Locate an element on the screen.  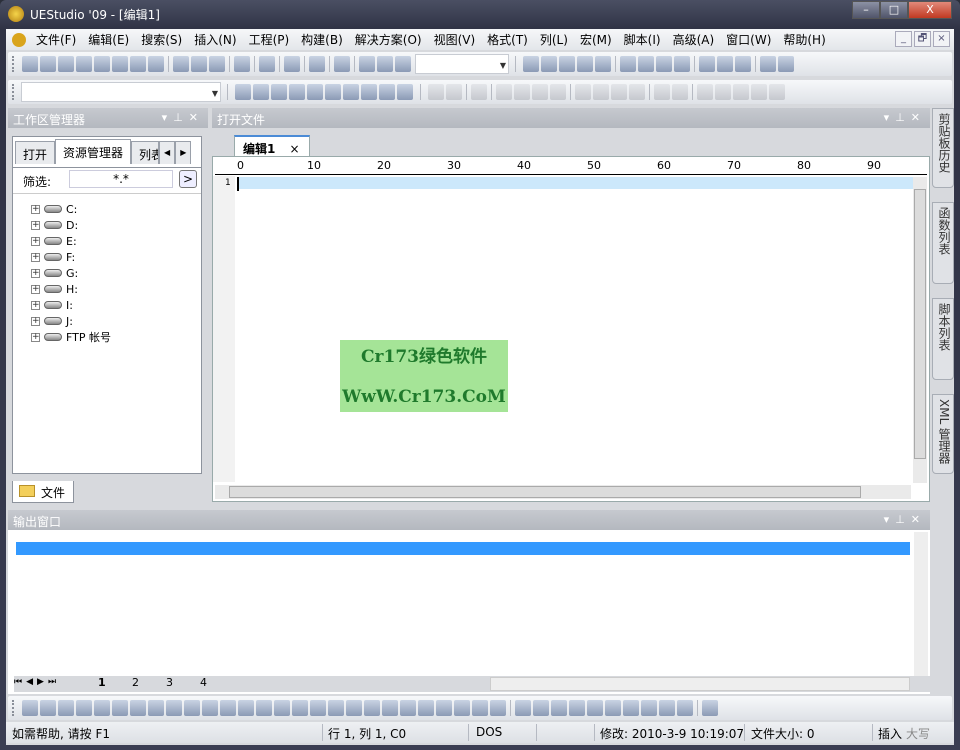
css-icon is located at coordinates (631, 708).